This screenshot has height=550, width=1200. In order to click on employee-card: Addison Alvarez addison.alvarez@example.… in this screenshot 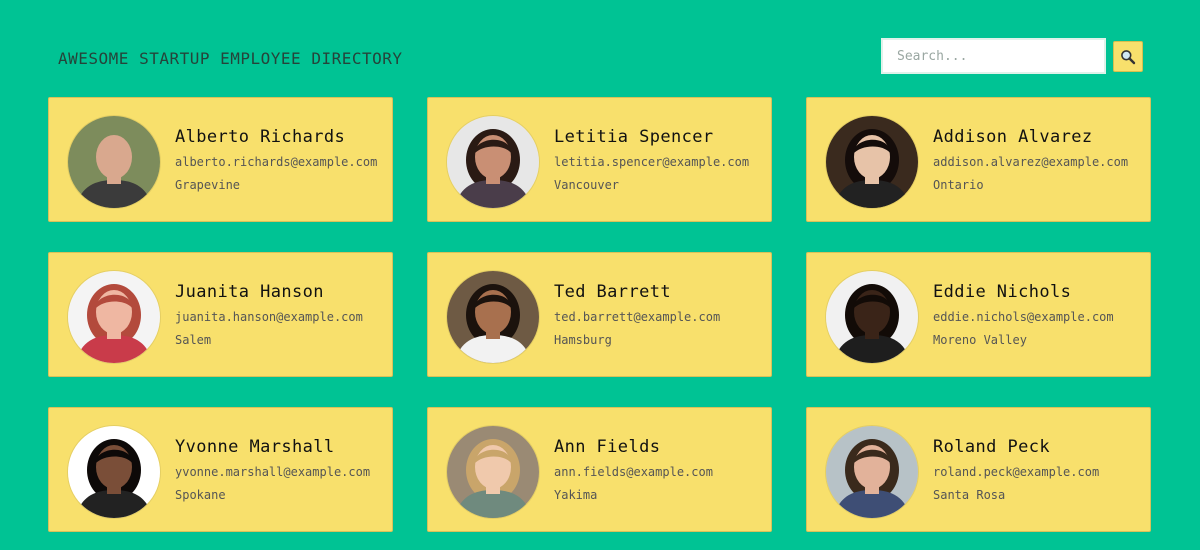, I will do `click(978, 159)`.